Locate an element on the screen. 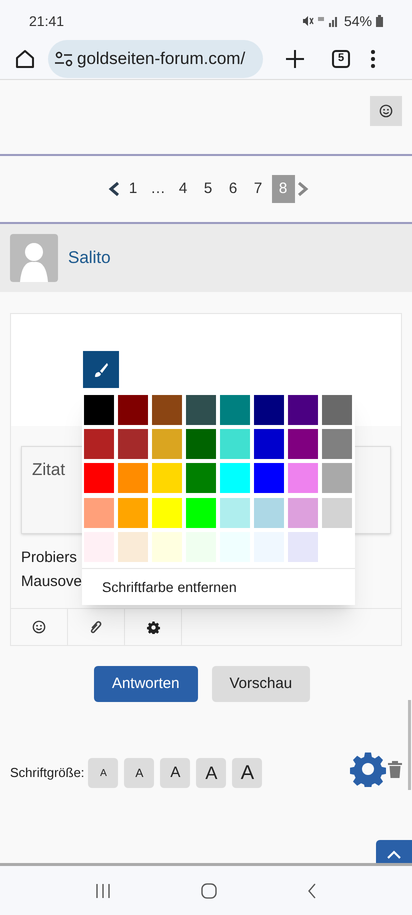  page-link: 7 is located at coordinates (258, 189).